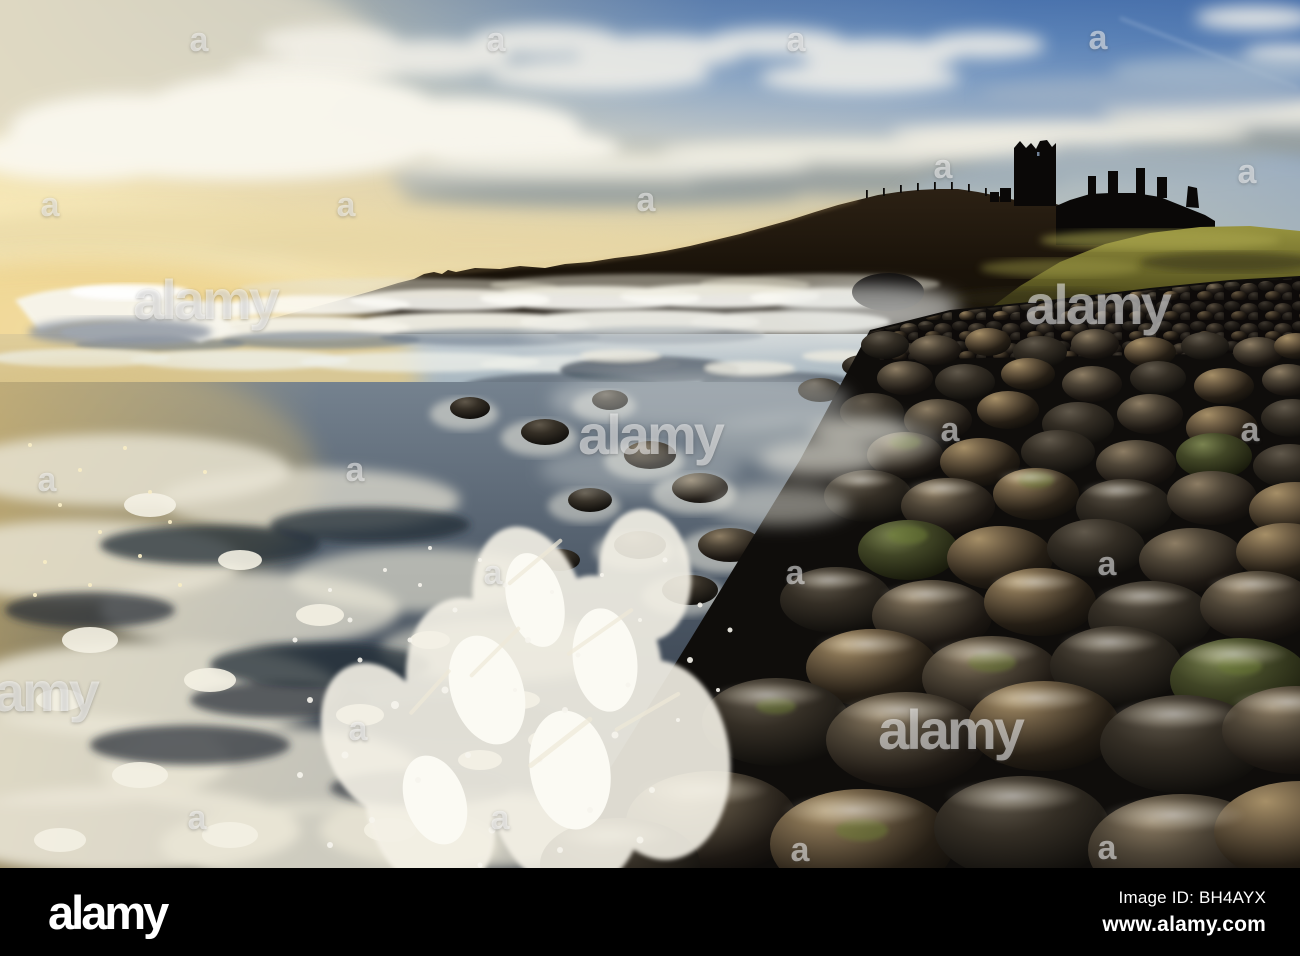  I want to click on image-id-text: Image ID: BH4AYX, so click(1192, 897).